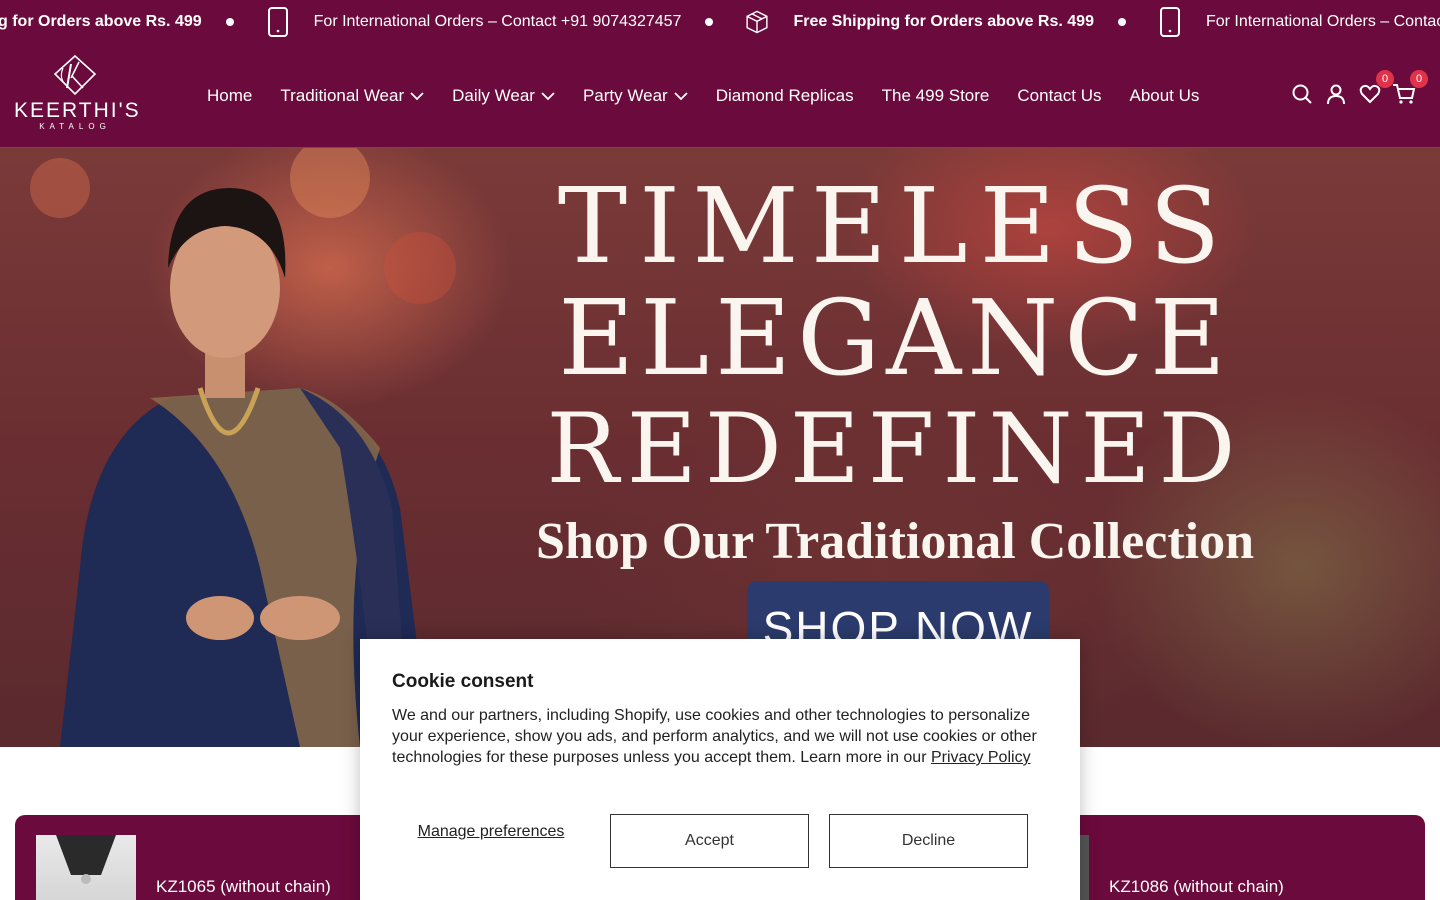 This screenshot has width=1440, height=900. I want to click on nav-item-the-499-store: The 499 Store, so click(936, 96).